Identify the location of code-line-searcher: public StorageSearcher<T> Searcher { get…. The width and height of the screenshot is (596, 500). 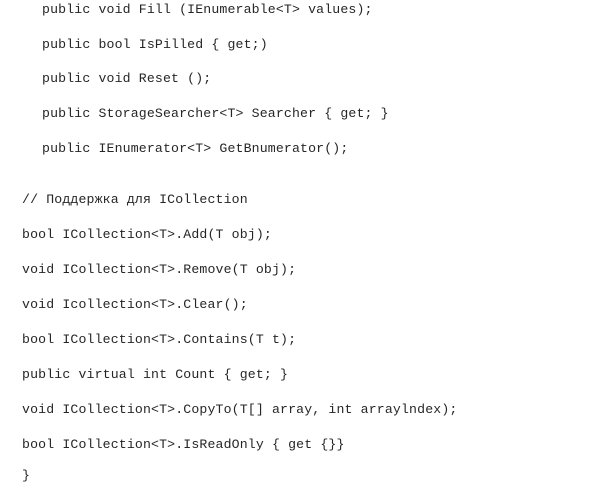
(215, 113).